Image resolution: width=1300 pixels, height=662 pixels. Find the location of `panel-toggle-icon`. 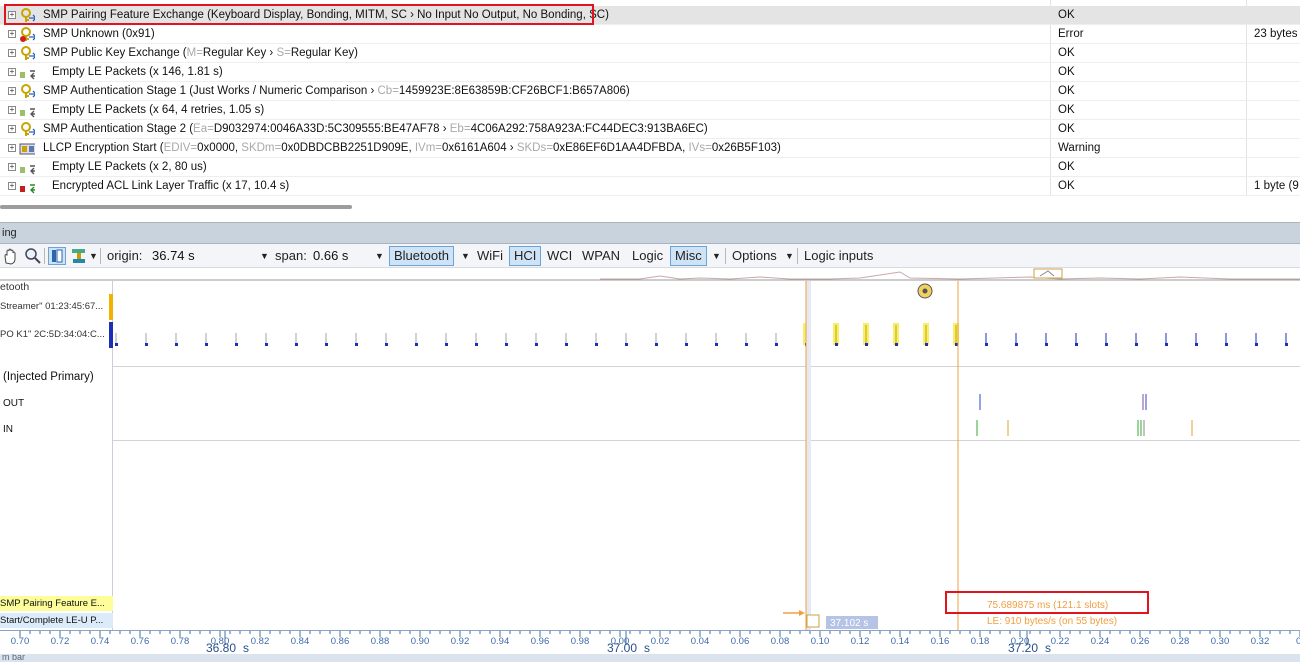

panel-toggle-icon is located at coordinates (57, 256).